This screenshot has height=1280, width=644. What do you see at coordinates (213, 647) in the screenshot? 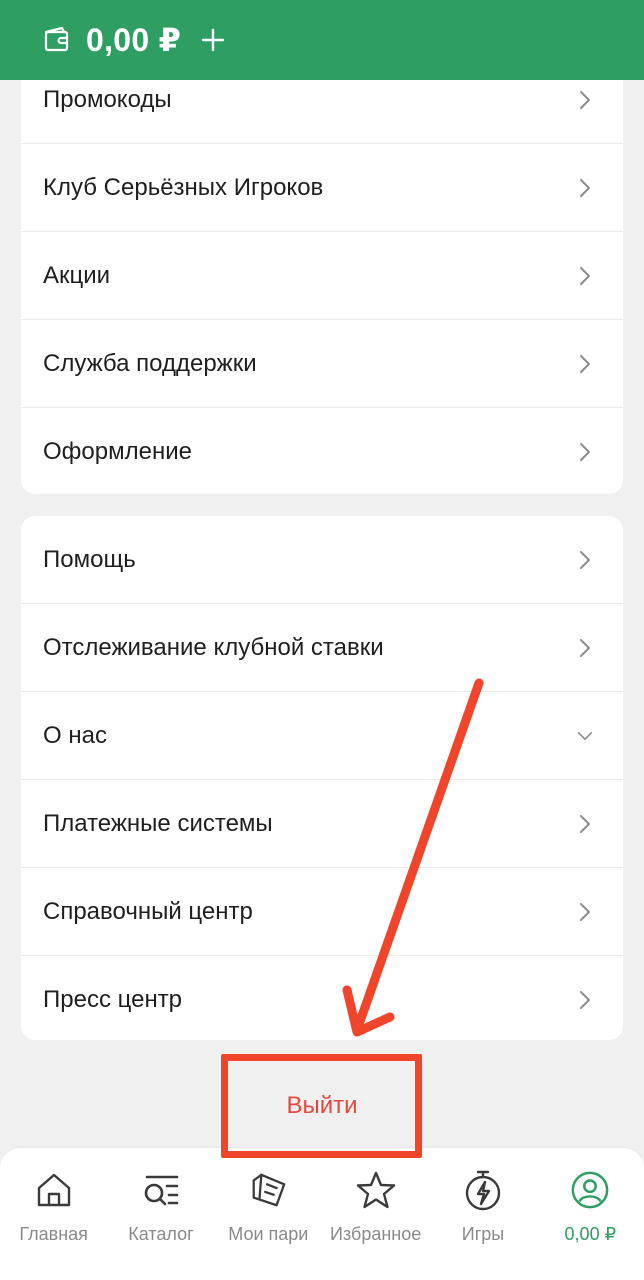
I see `menu-item-label: Отслеживание клубной ставки` at bounding box center [213, 647].